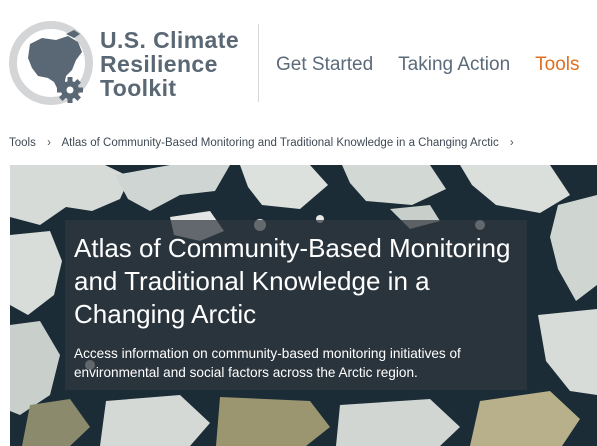 Image resolution: width=597 pixels, height=446 pixels. What do you see at coordinates (258, 63) in the screenshot?
I see `header-divider` at bounding box center [258, 63].